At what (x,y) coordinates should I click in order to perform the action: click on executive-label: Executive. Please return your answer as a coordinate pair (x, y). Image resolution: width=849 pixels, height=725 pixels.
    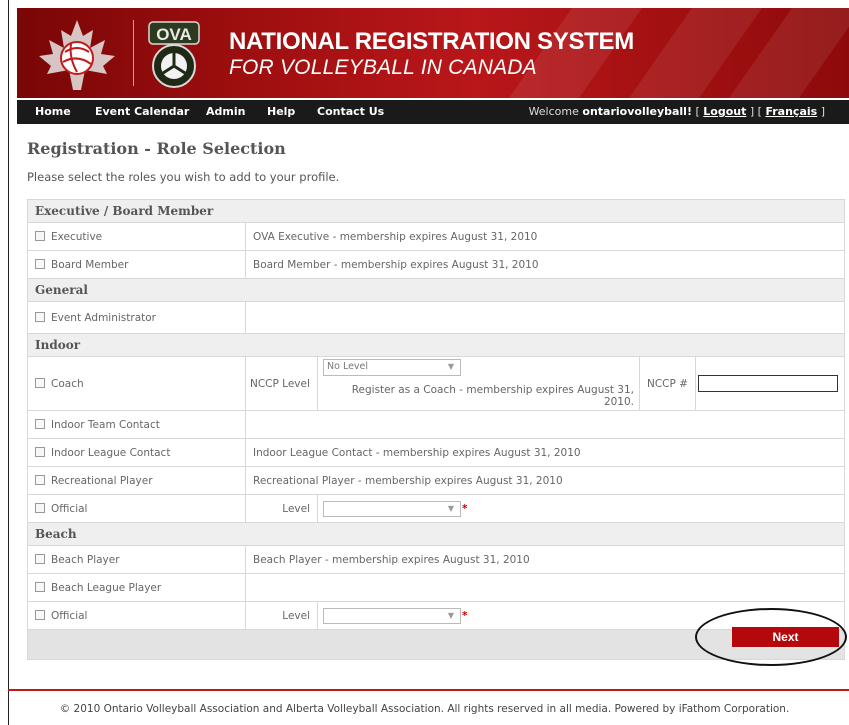
    Looking at the image, I should click on (77, 236).